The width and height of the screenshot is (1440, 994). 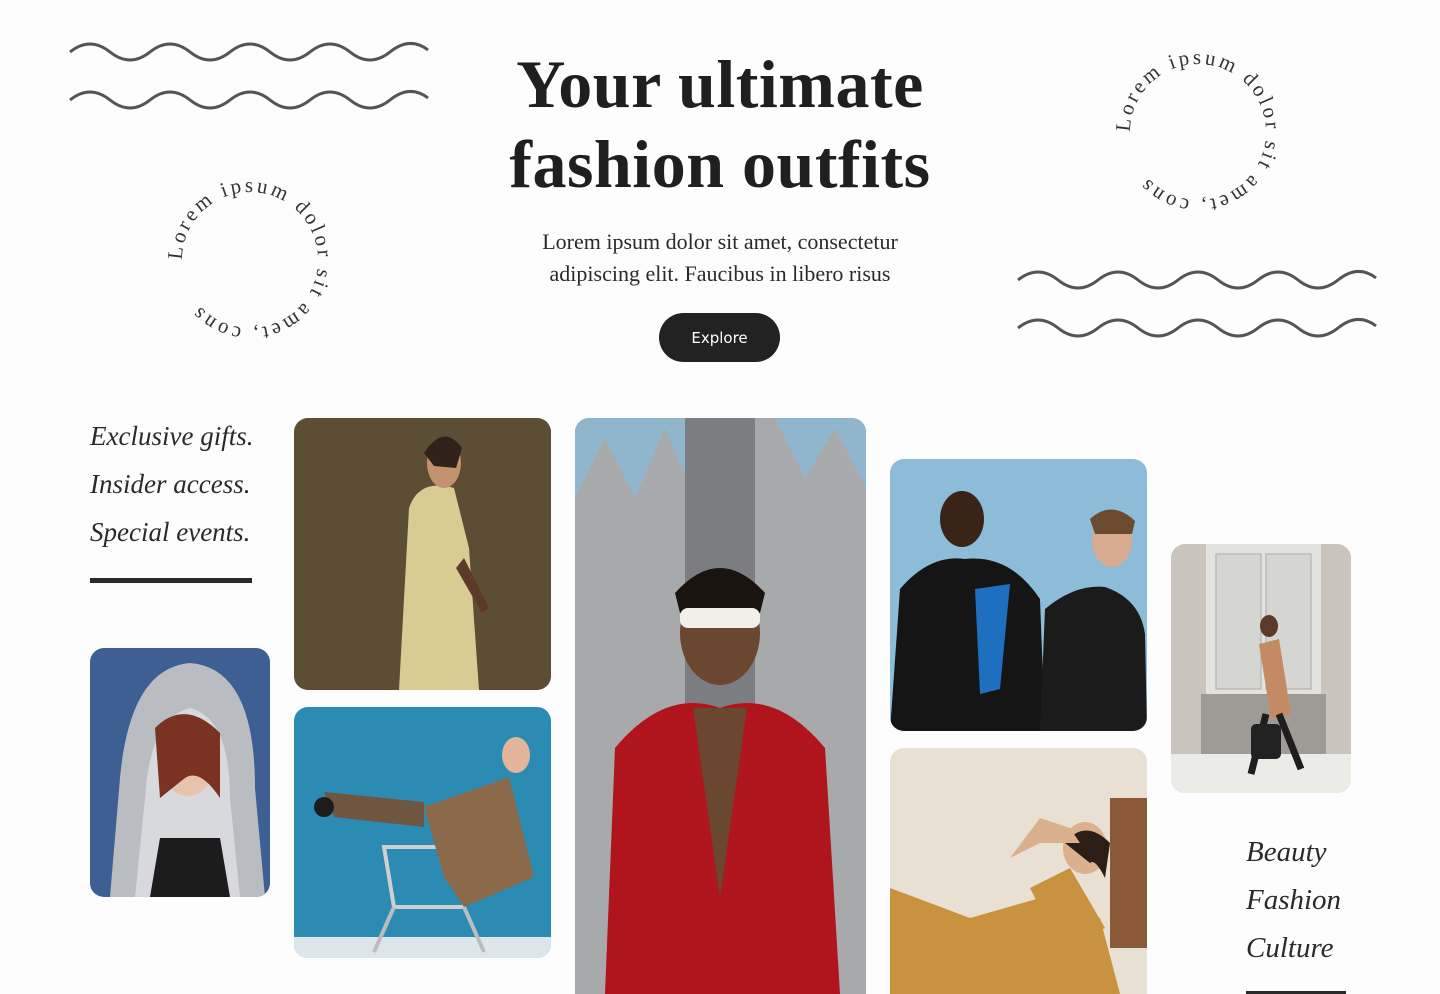 What do you see at coordinates (249, 82) in the screenshot?
I see `wave-decoration-top-left` at bounding box center [249, 82].